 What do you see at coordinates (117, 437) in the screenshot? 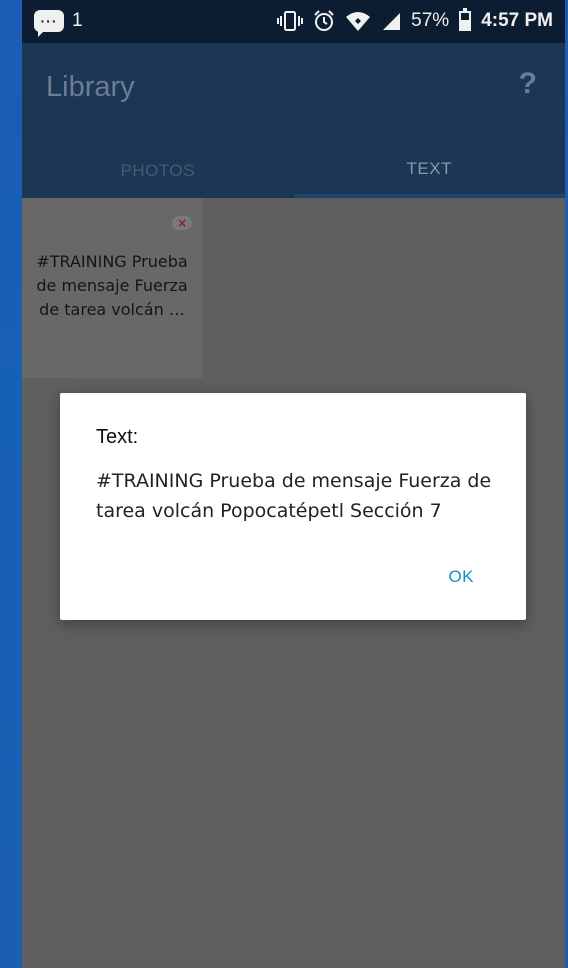
I see `dialog-title: Text:` at bounding box center [117, 437].